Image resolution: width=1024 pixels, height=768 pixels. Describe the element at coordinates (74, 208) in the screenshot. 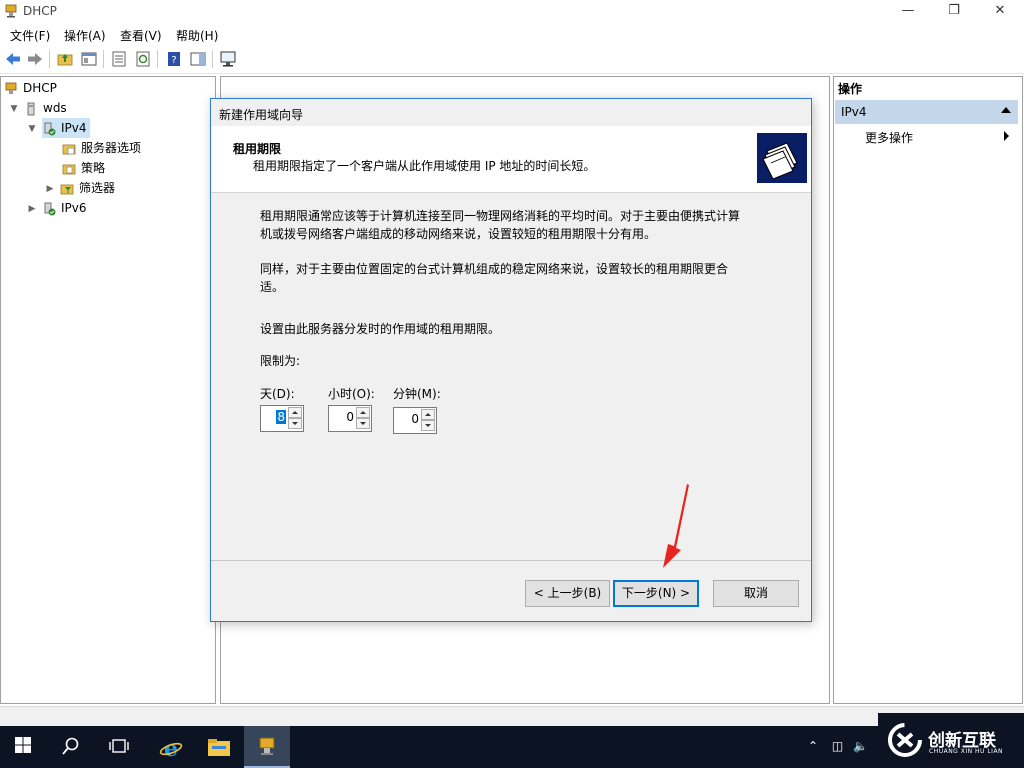

I see `tree-label: IPv6` at that location.